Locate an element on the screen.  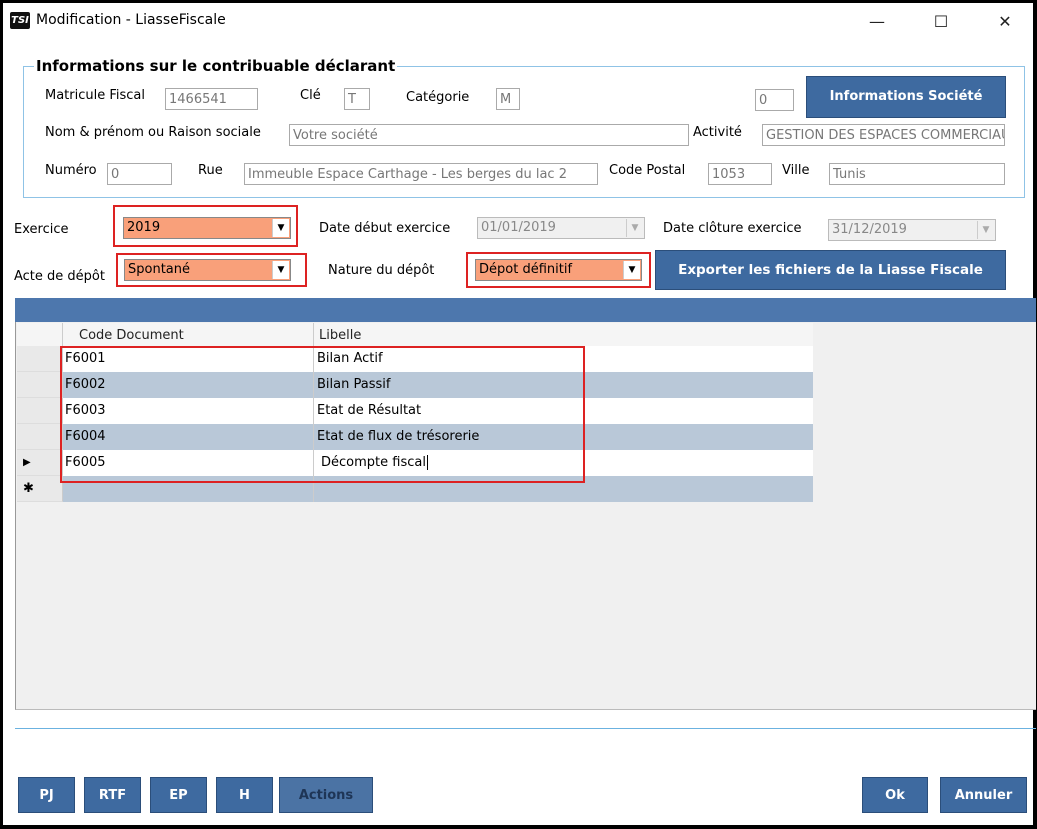
nature-label: Nature du dépôt is located at coordinates (381, 270).